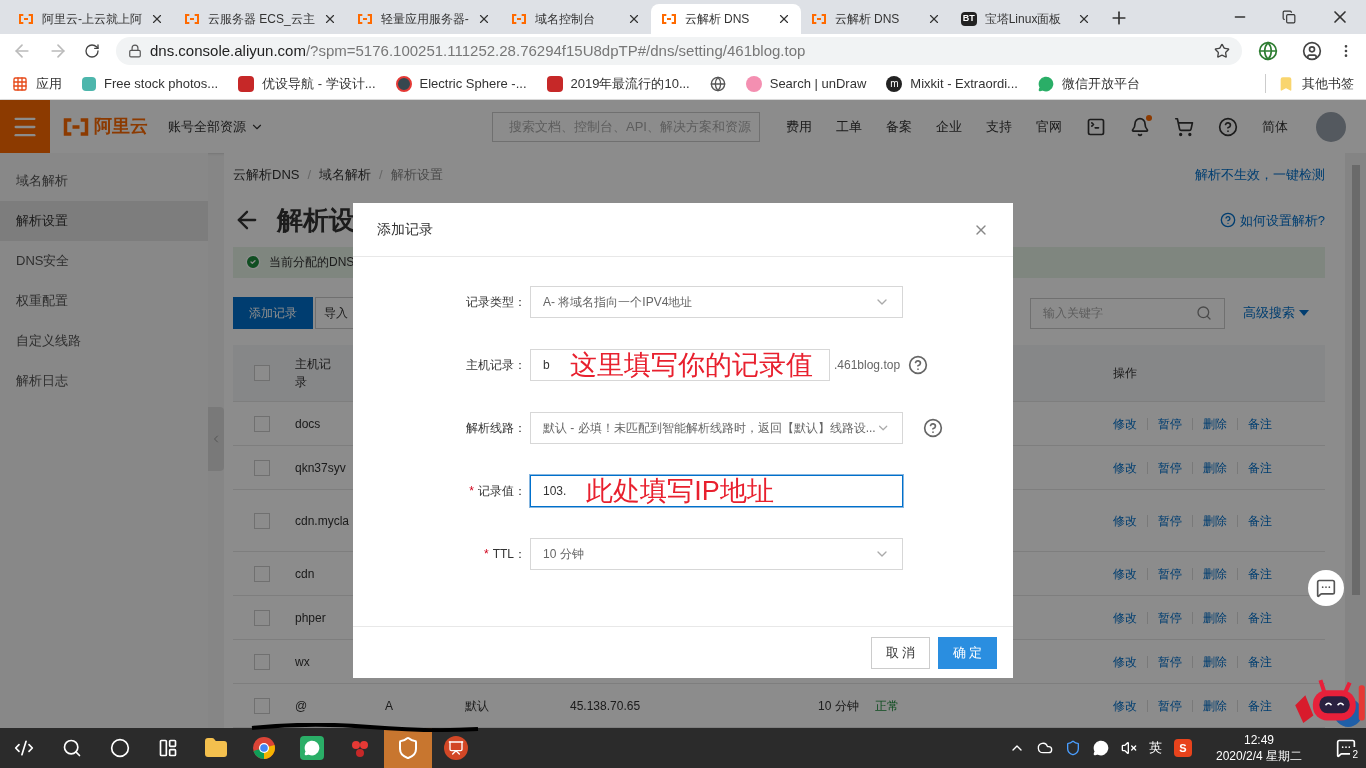 The height and width of the screenshot is (768, 1366). Describe the element at coordinates (345, 174) in the screenshot. I see `breadcrumb-link: 域名解析` at that location.